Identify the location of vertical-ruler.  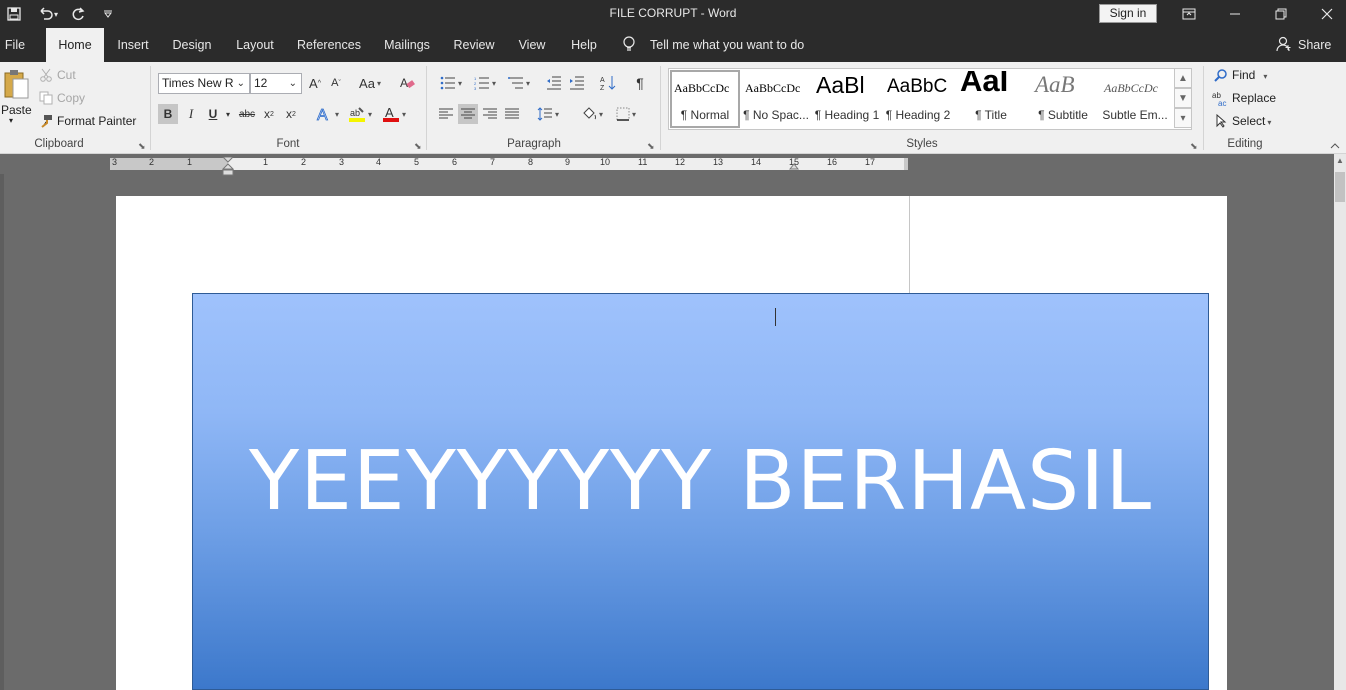
(2, 432).